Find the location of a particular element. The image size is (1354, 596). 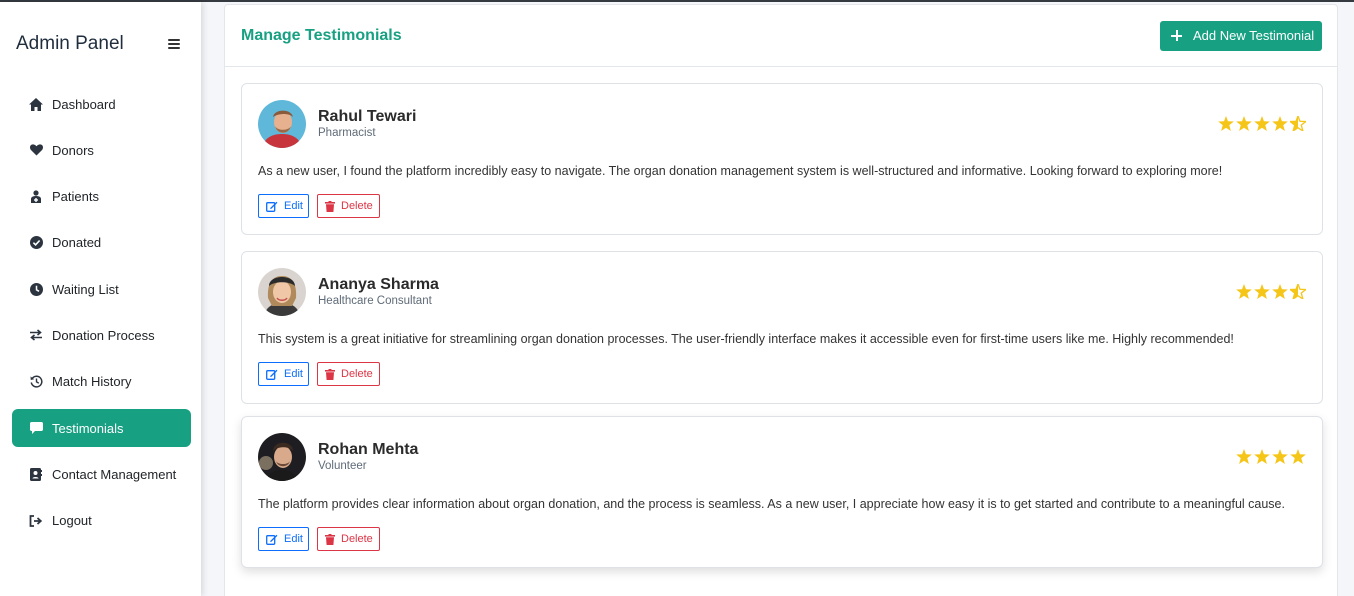

logout-icon is located at coordinates (36, 521).